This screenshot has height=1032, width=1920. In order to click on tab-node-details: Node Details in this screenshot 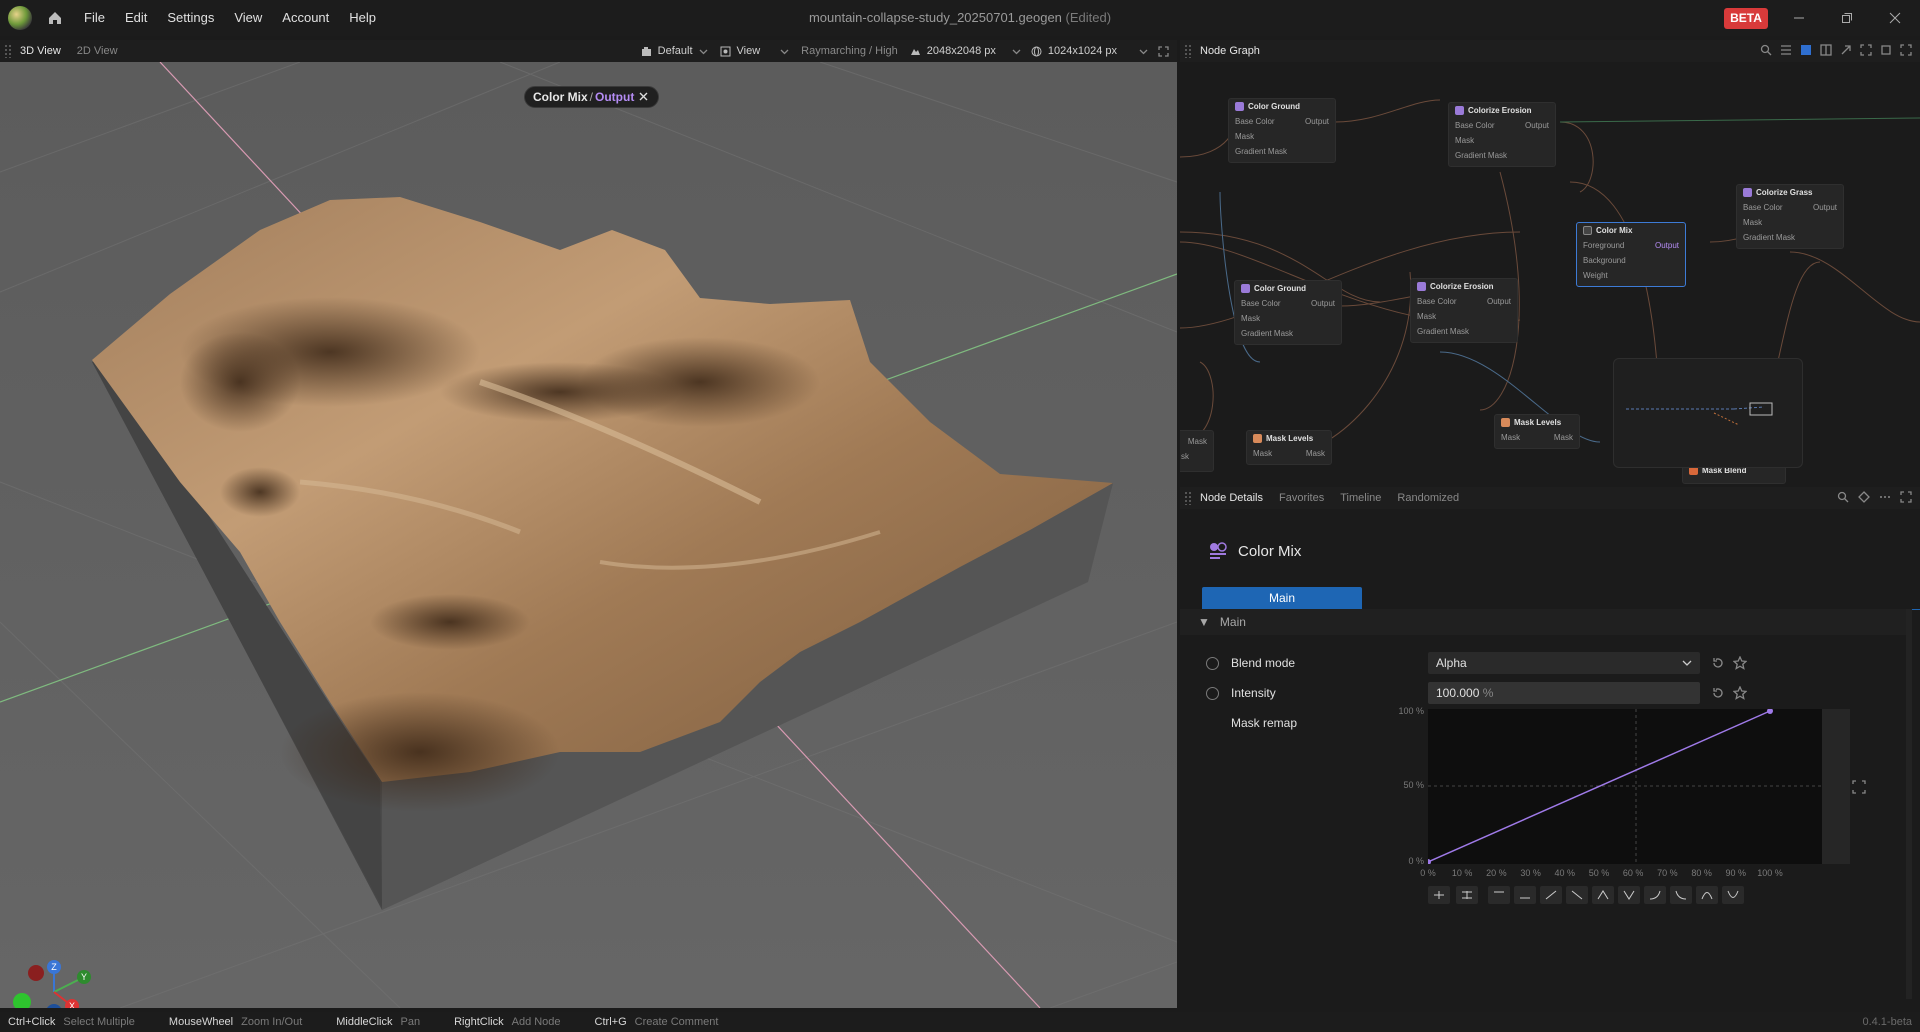, I will do `click(1231, 498)`.